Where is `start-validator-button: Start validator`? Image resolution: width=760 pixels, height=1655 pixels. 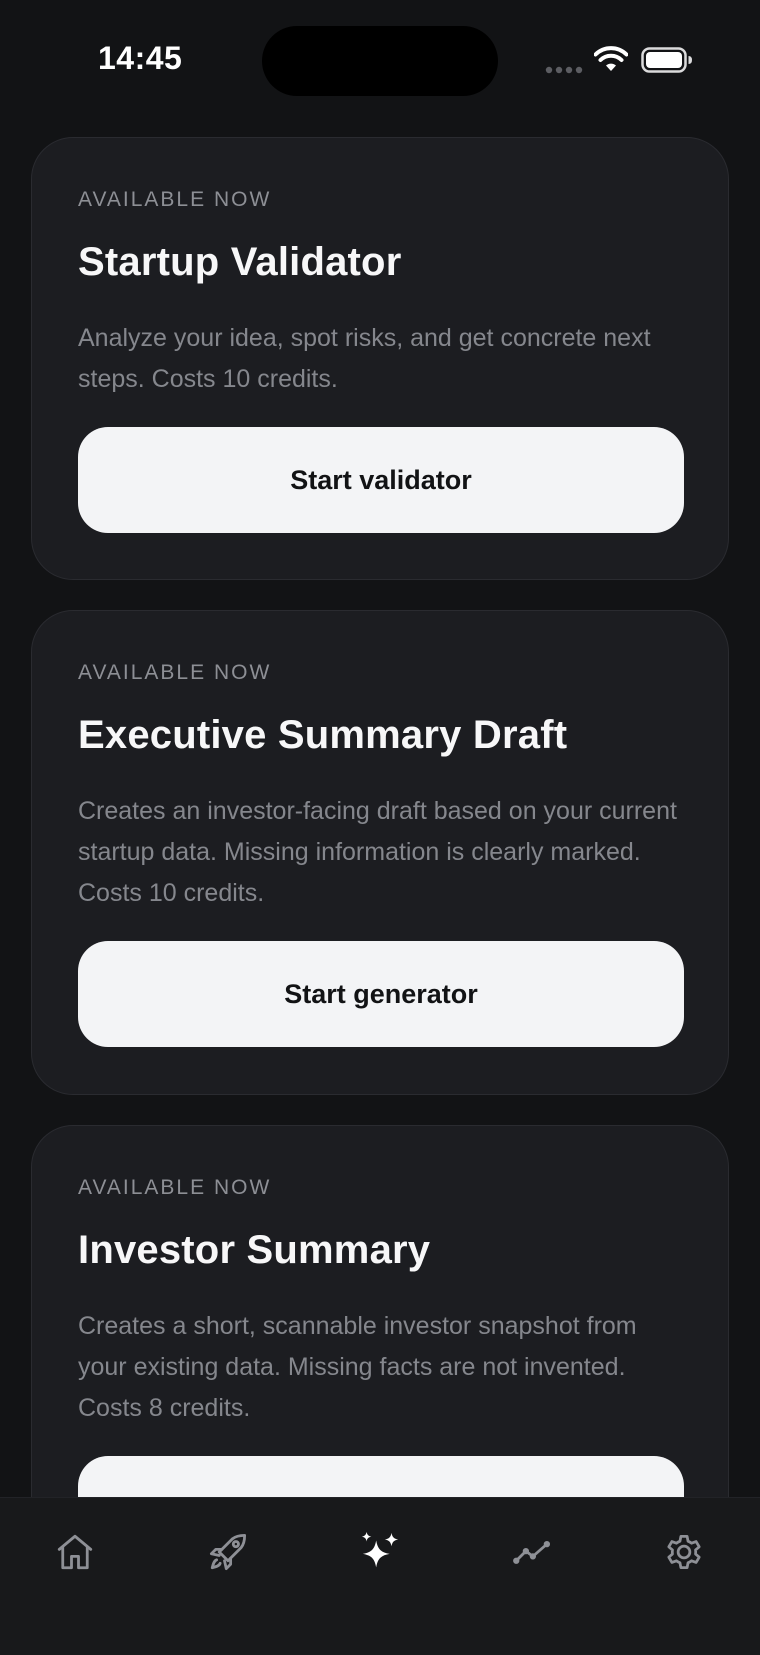 start-validator-button: Start validator is located at coordinates (381, 480).